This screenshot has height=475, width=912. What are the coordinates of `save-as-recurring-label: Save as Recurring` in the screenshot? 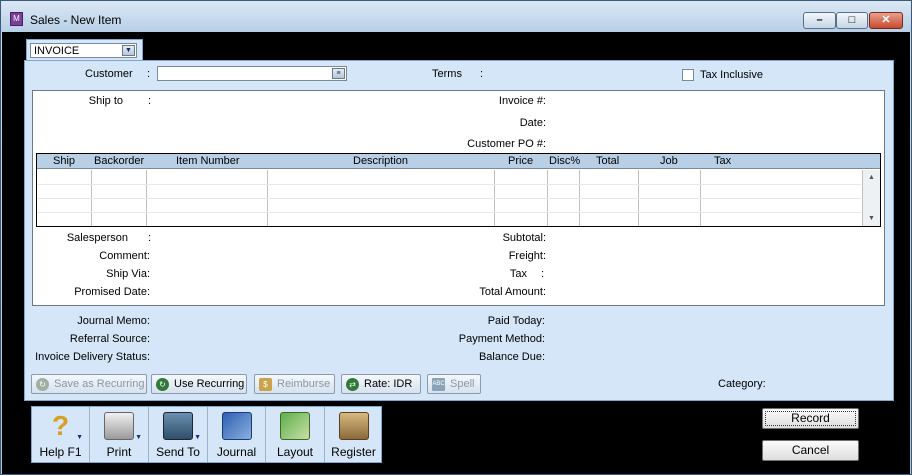 It's located at (99, 384).